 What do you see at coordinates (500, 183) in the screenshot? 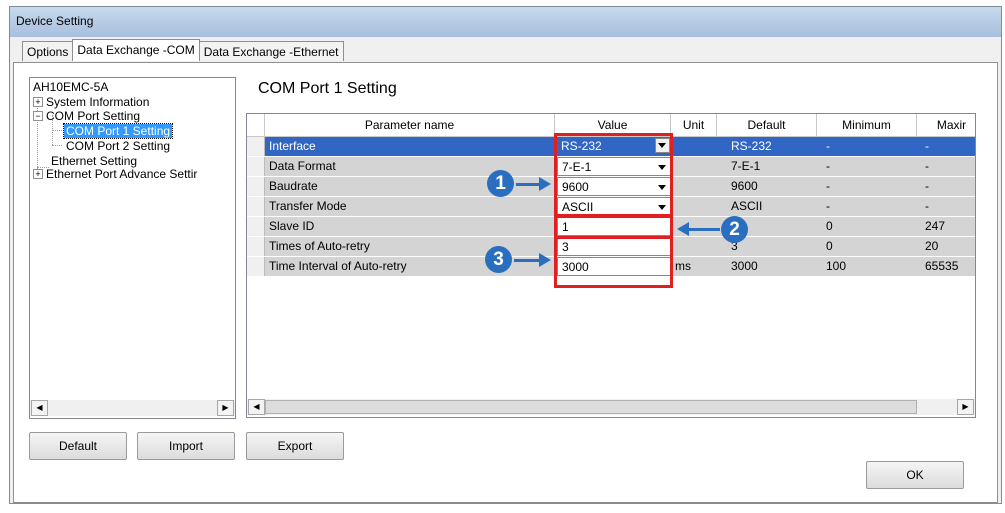
I see `callout-1: 1` at bounding box center [500, 183].